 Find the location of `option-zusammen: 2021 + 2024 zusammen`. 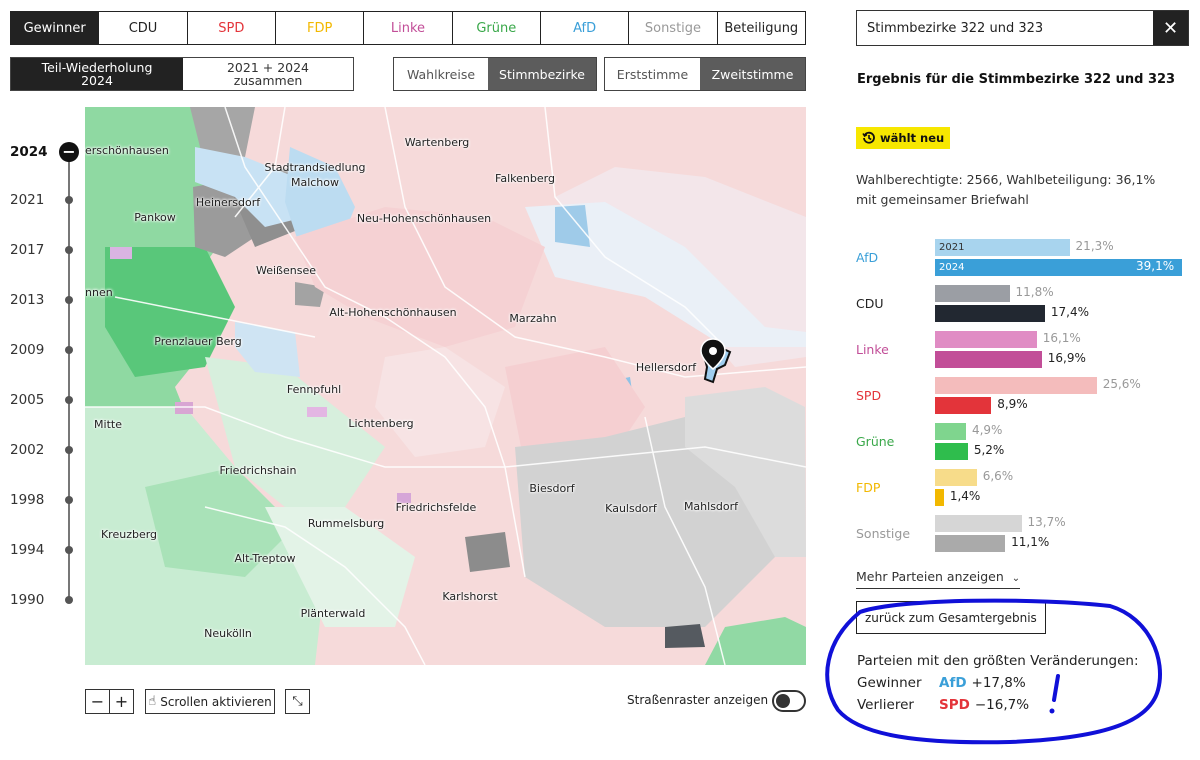

option-zusammen: 2021 + 2024 zusammen is located at coordinates (268, 74).